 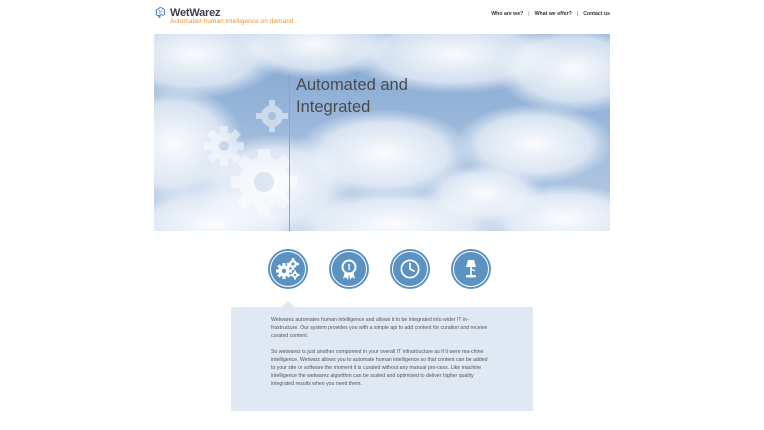 I want to click on brand-tagline: Automated human intelligence on demand, so click(x=232, y=21).